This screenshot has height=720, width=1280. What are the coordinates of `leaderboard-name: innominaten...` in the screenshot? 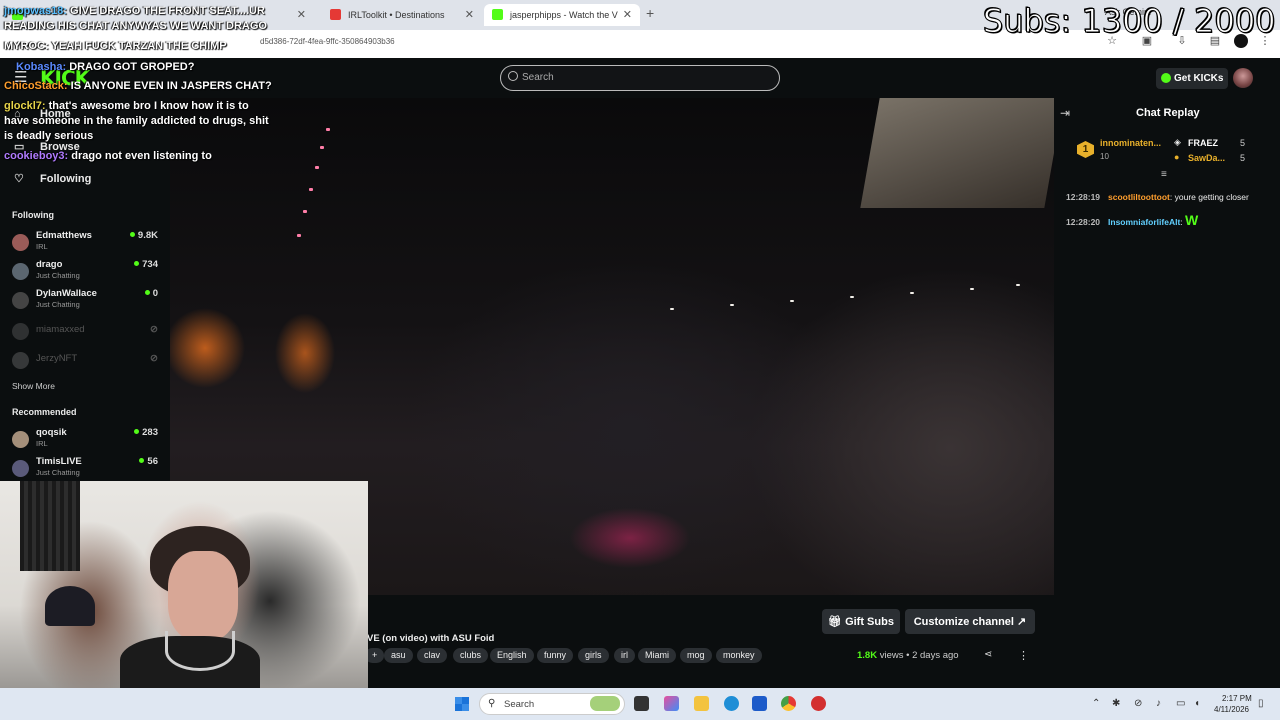 It's located at (1130, 143).